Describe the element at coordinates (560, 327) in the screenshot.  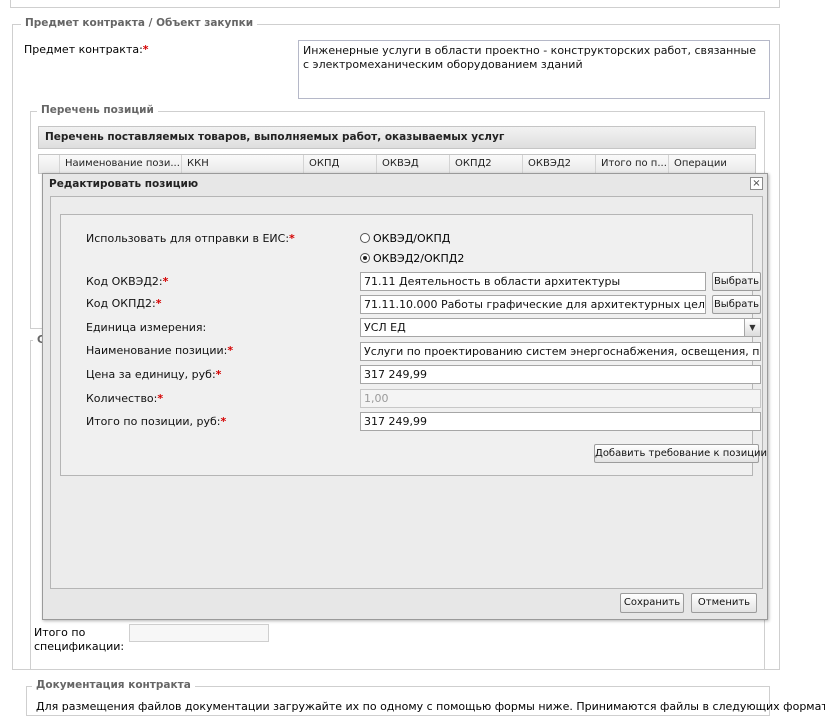
I see `unit-select: УСЛ ЕД ▼` at that location.